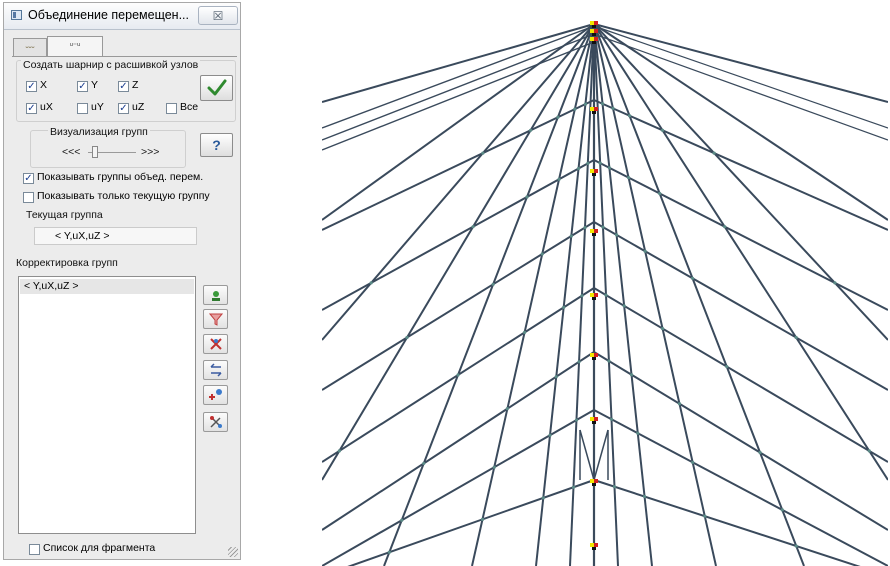 Image resolution: width=890 pixels, height=566 pixels. What do you see at coordinates (215, 295) in the screenshot?
I see `add-group-button` at bounding box center [215, 295].